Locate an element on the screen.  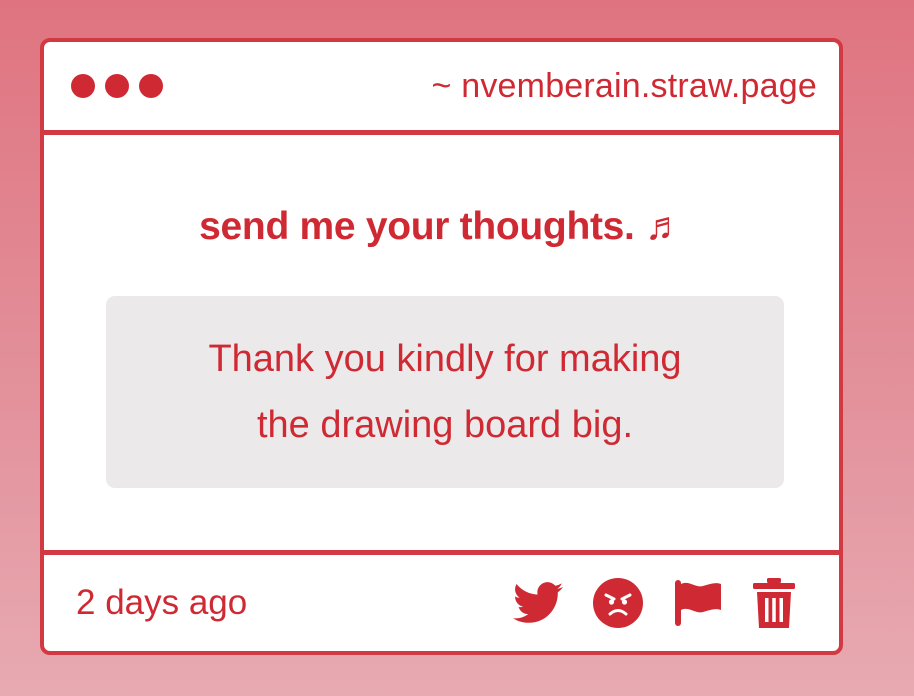
window-controls is located at coordinates (117, 86).